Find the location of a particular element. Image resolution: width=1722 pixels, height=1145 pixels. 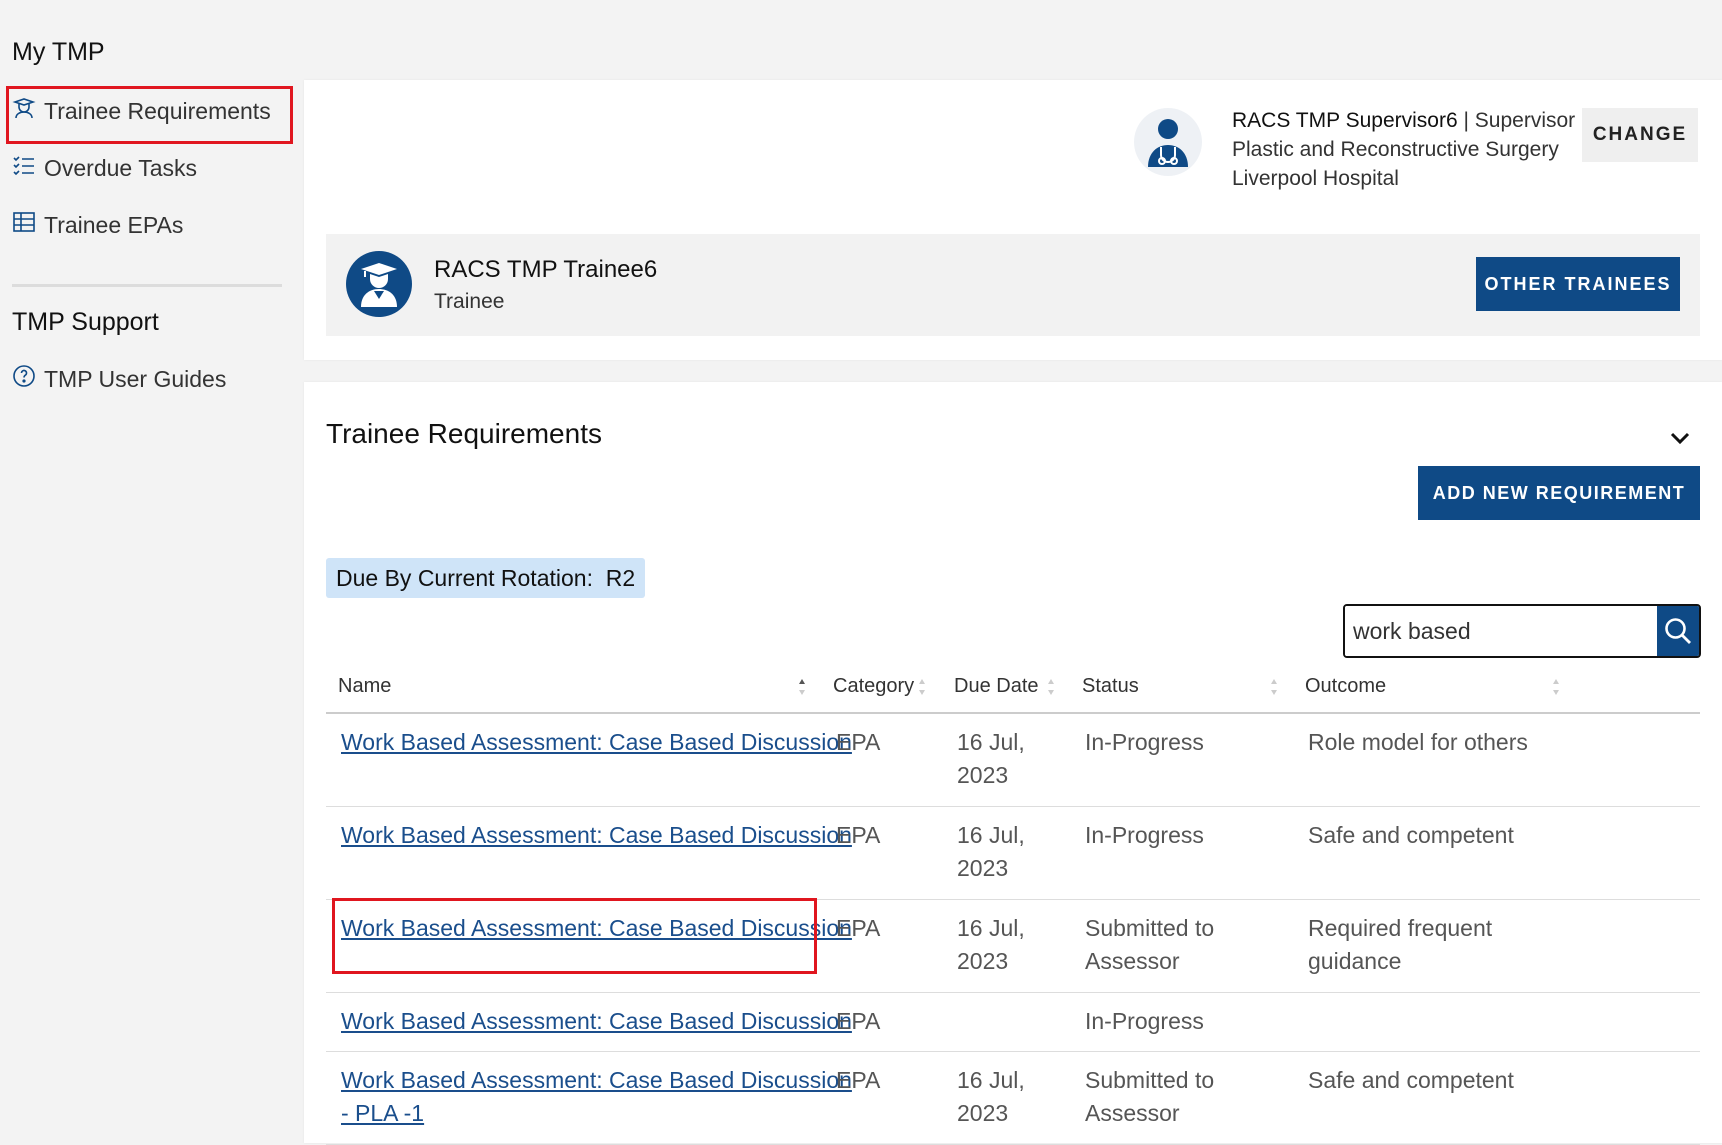

other-trainees-button: OTHER TRAINEES is located at coordinates (1578, 284).